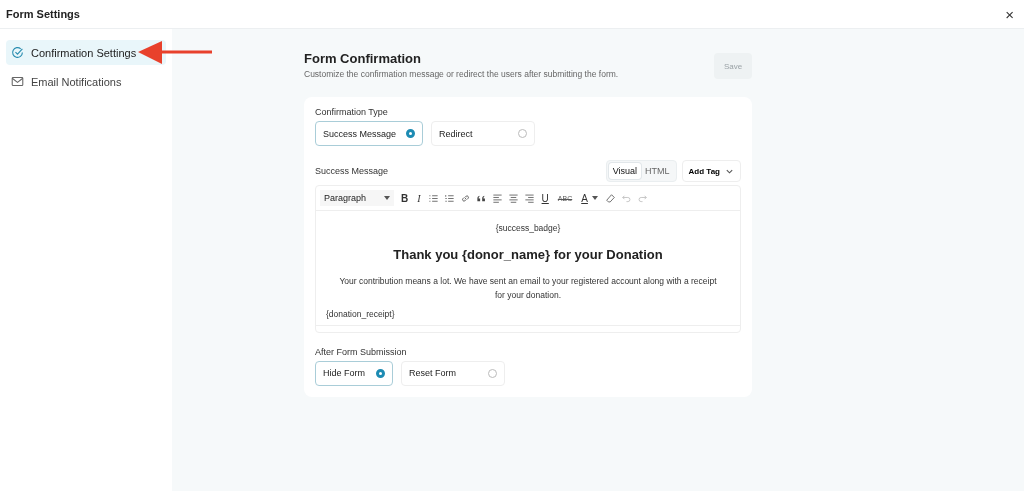 This screenshot has height=491, width=1024. What do you see at coordinates (352, 112) in the screenshot?
I see `section-label: Confirmation Type` at bounding box center [352, 112].